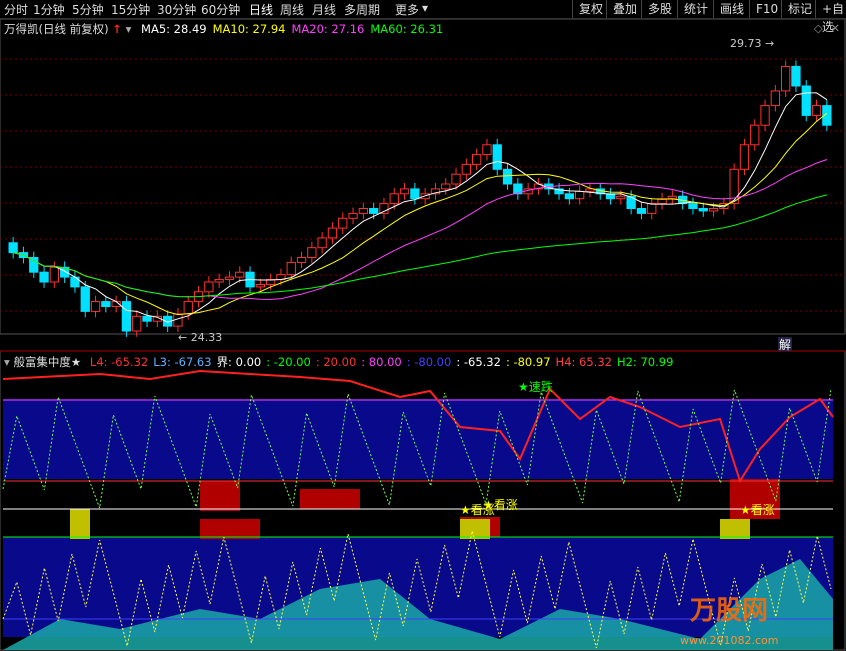 This screenshot has width=846, height=651. What do you see at coordinates (119, 362) in the screenshot?
I see `indicator-param-0: L4: -65.32` at bounding box center [119, 362].